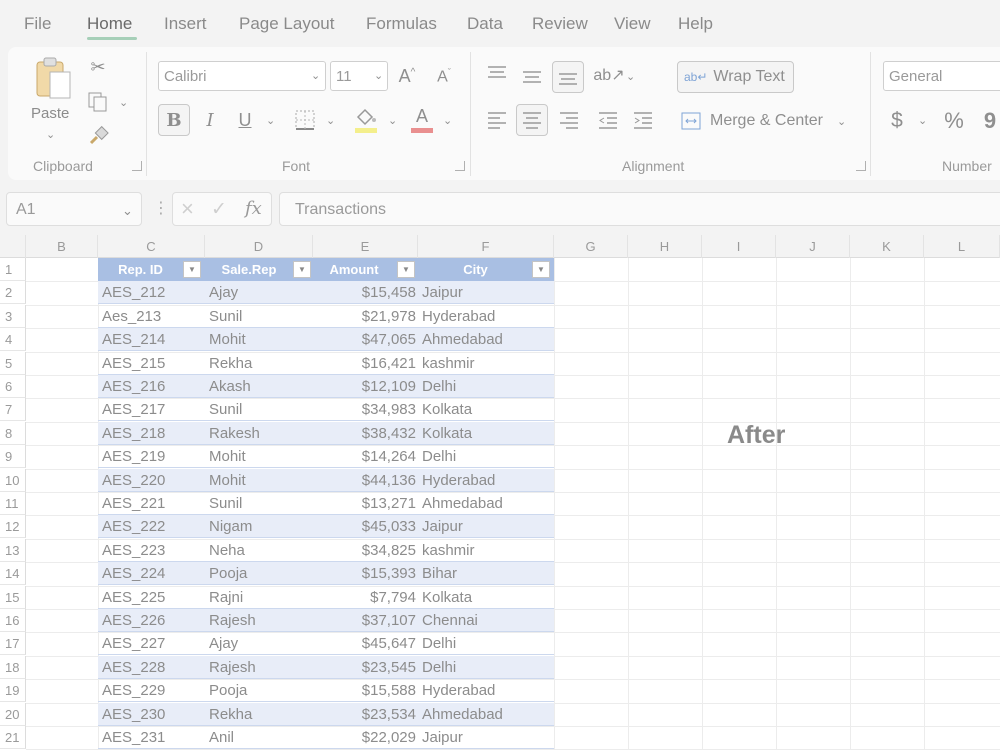 The width and height of the screenshot is (1000, 750). I want to click on font-color-chevron-icon: ⌄, so click(447, 120).